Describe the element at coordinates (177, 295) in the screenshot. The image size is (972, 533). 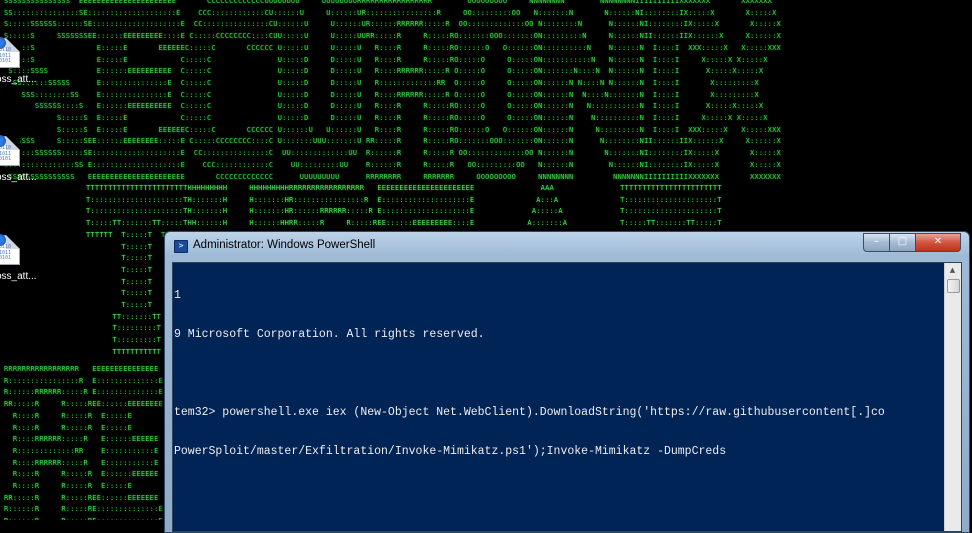
I see `console-line: 1` at that location.